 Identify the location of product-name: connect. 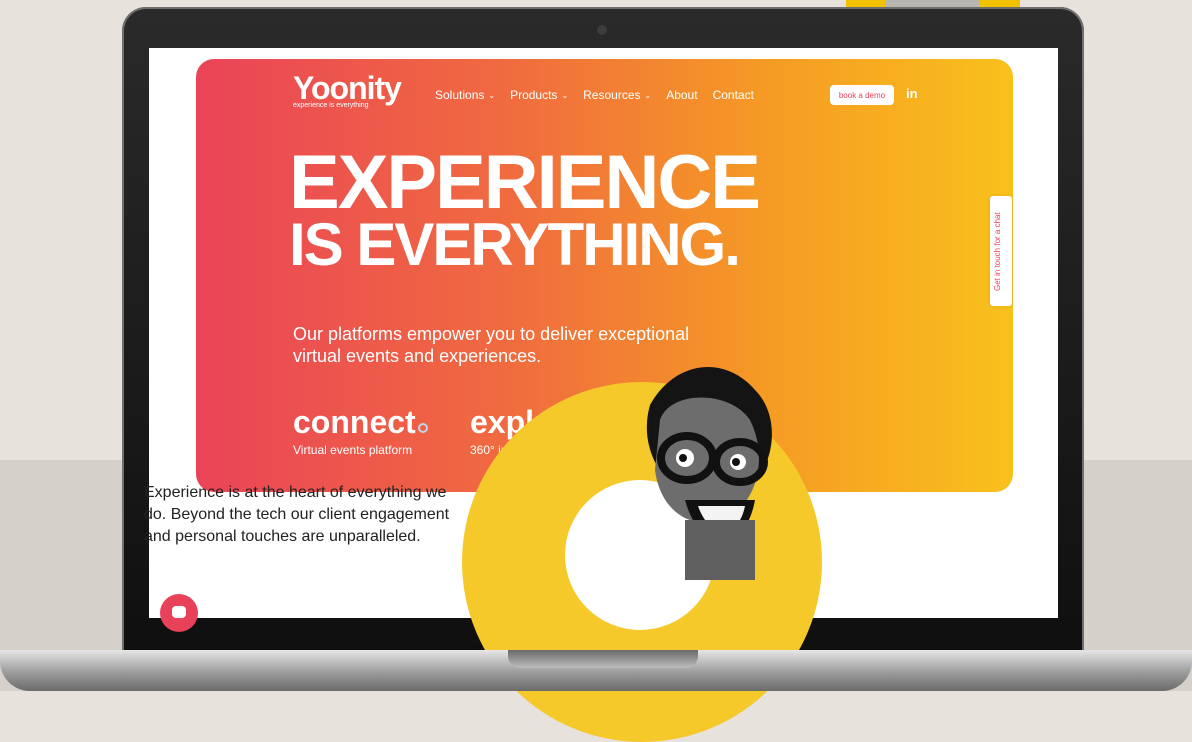
(360, 422).